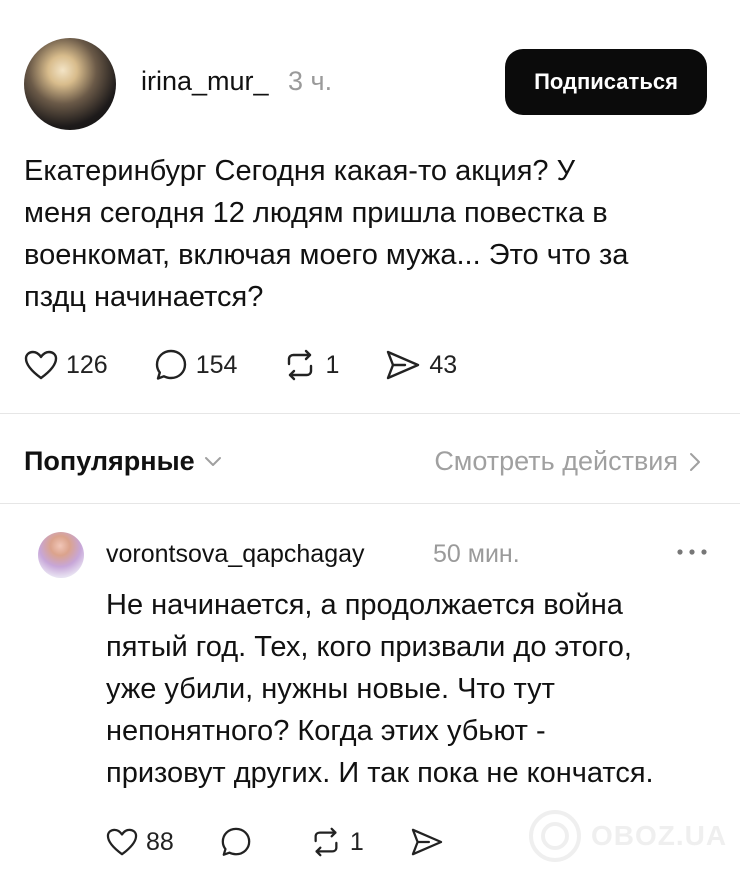 The height and width of the screenshot is (888, 740). Describe the element at coordinates (216, 364) in the screenshot. I see `comment-count: 154` at that location.